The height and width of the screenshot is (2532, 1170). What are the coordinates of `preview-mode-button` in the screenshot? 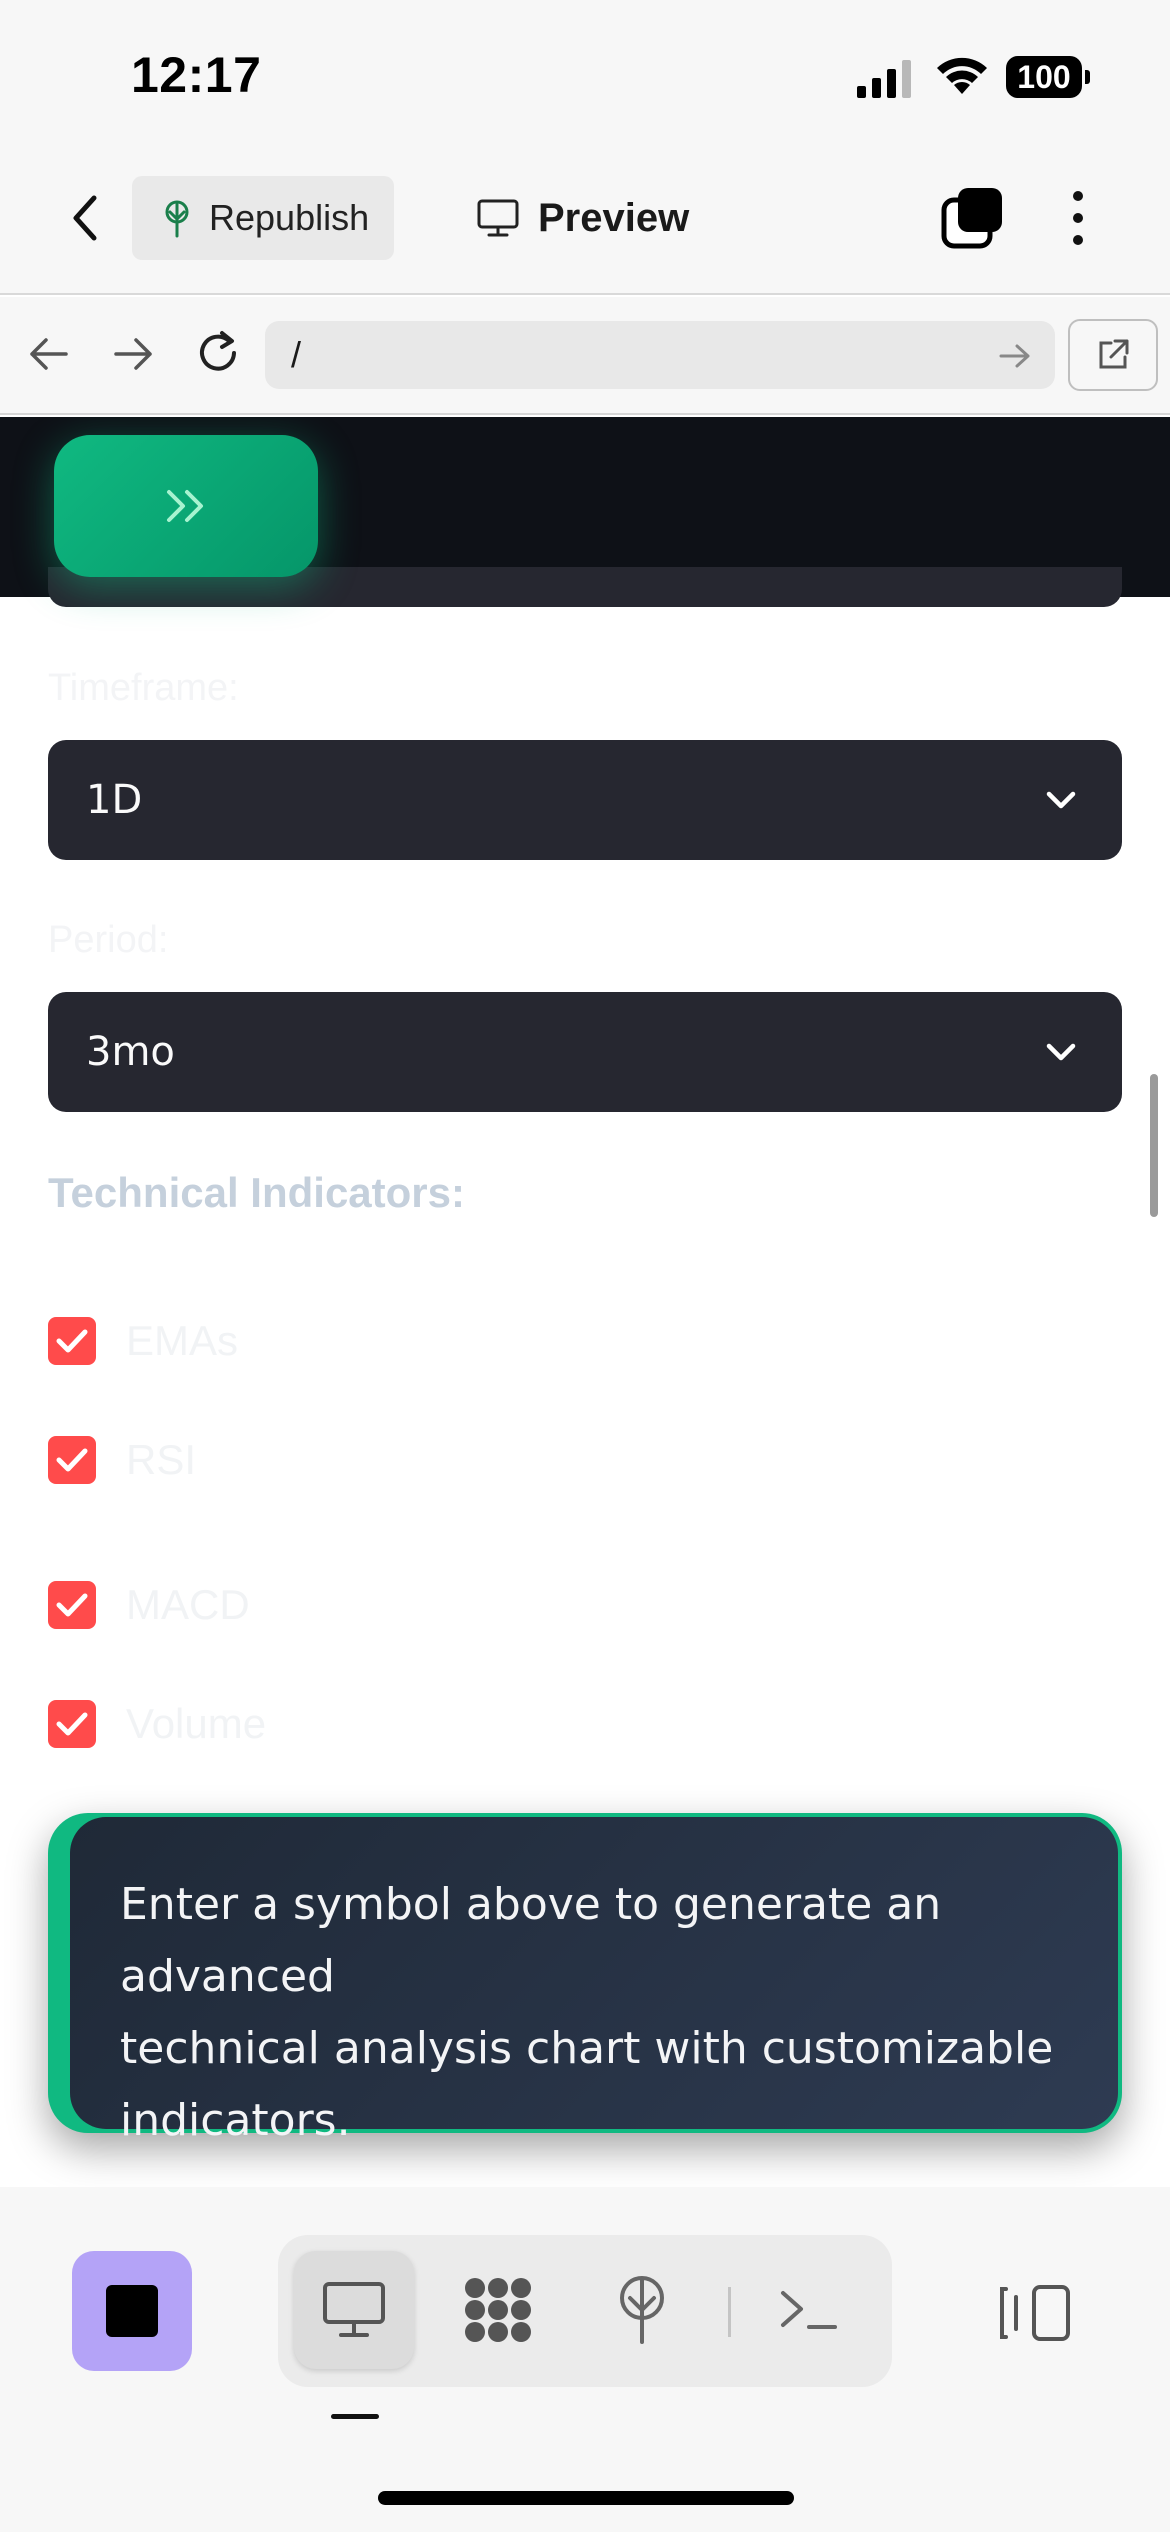 It's located at (354, 2310).